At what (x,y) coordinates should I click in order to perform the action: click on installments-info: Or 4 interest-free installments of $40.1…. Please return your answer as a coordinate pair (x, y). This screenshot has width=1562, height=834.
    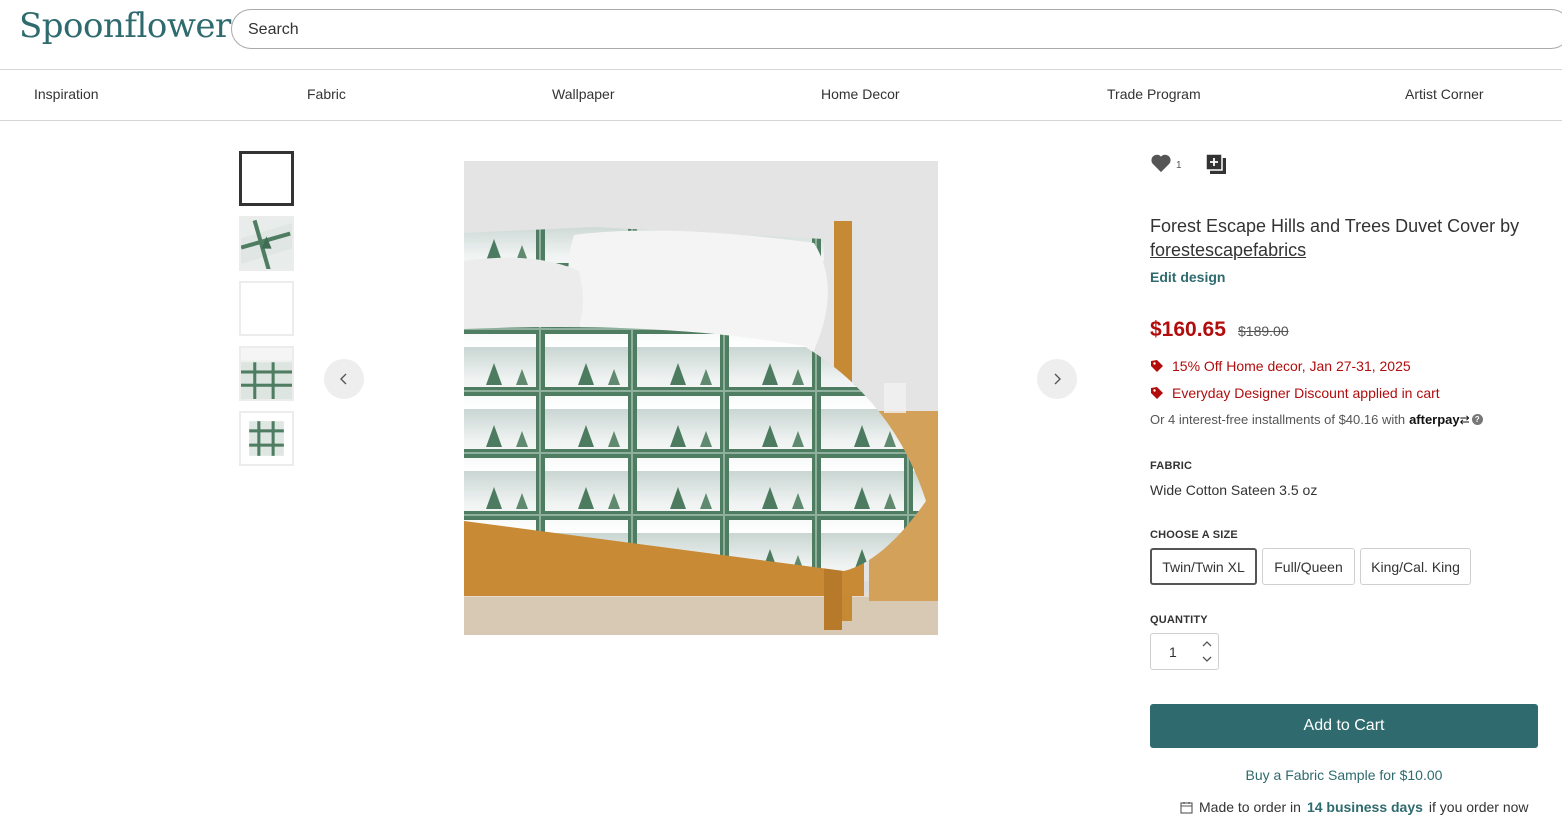
    Looking at the image, I should click on (1316, 419).